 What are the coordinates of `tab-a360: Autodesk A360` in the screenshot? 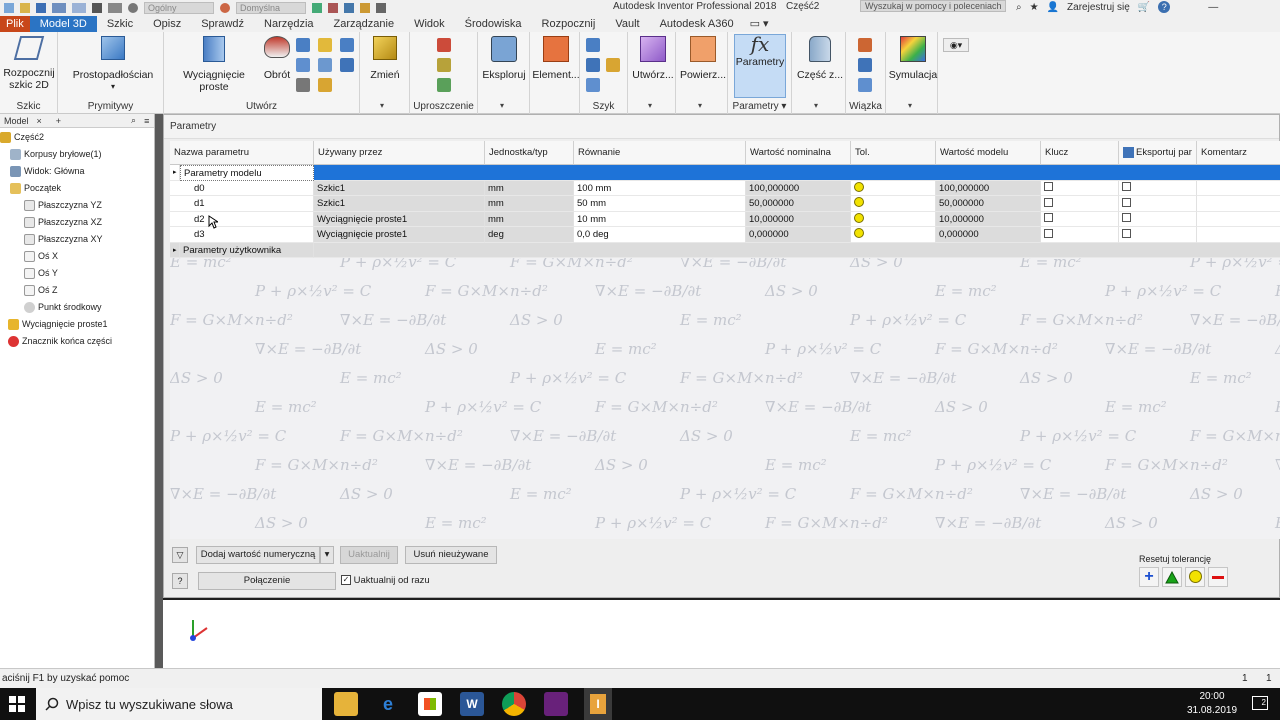 It's located at (697, 24).